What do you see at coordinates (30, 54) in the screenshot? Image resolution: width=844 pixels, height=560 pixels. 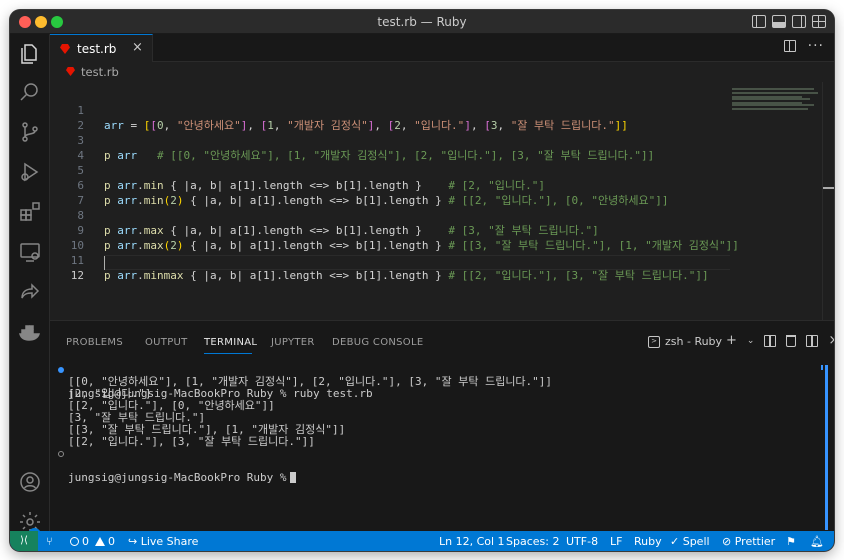 I see `explorer-icon` at bounding box center [30, 54].